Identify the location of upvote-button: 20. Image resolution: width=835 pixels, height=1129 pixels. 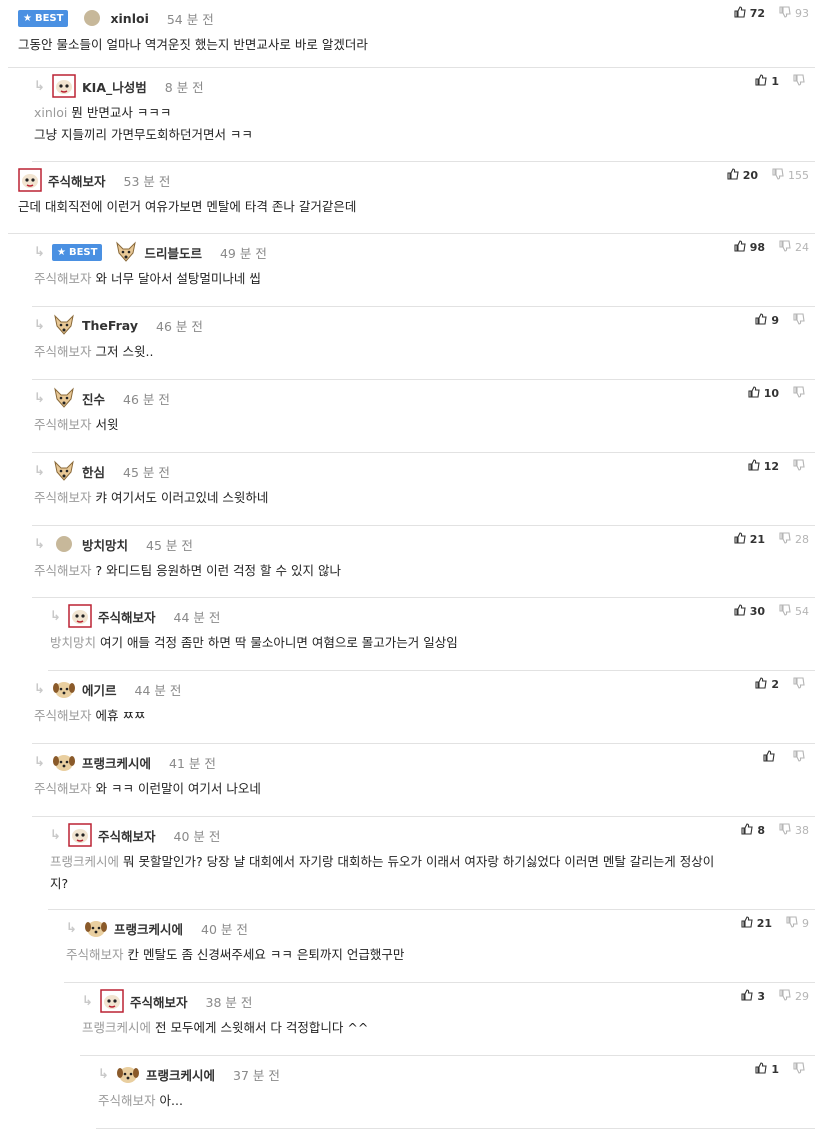
(742, 175).